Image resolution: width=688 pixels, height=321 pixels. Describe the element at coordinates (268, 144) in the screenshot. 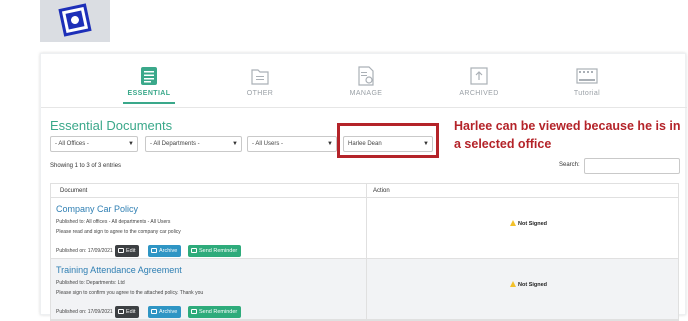

I see `users-select-value: - All Users -` at that location.